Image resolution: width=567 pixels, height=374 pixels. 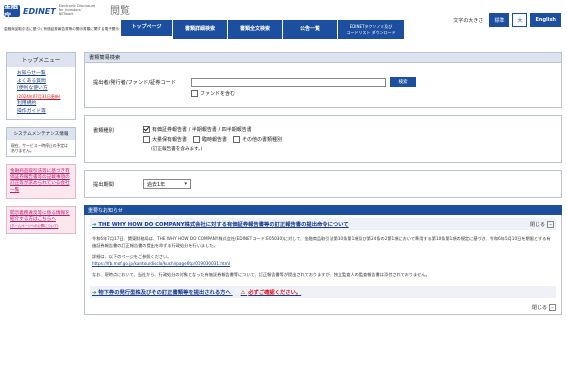 What do you see at coordinates (468, 20) in the screenshot?
I see `font-size-label: 文字の大きさ` at bounding box center [468, 20].